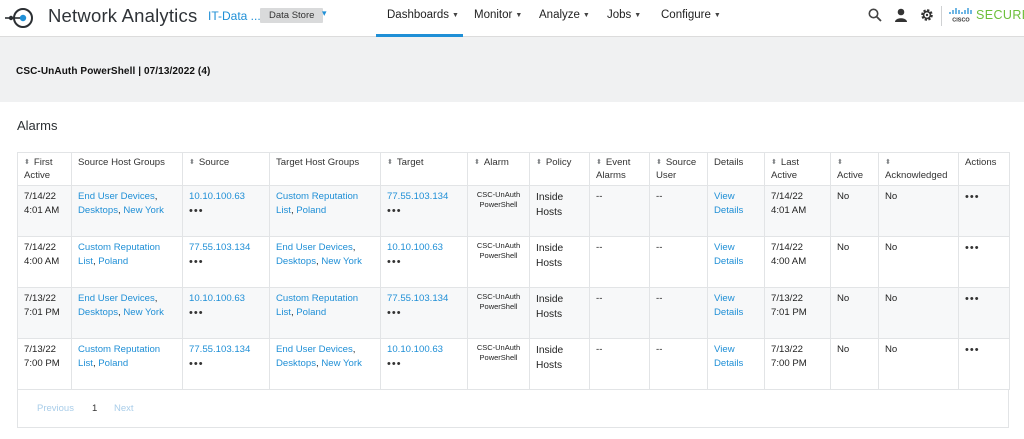  Describe the element at coordinates (678, 364) in the screenshot. I see `source-user-cell: --` at that location.